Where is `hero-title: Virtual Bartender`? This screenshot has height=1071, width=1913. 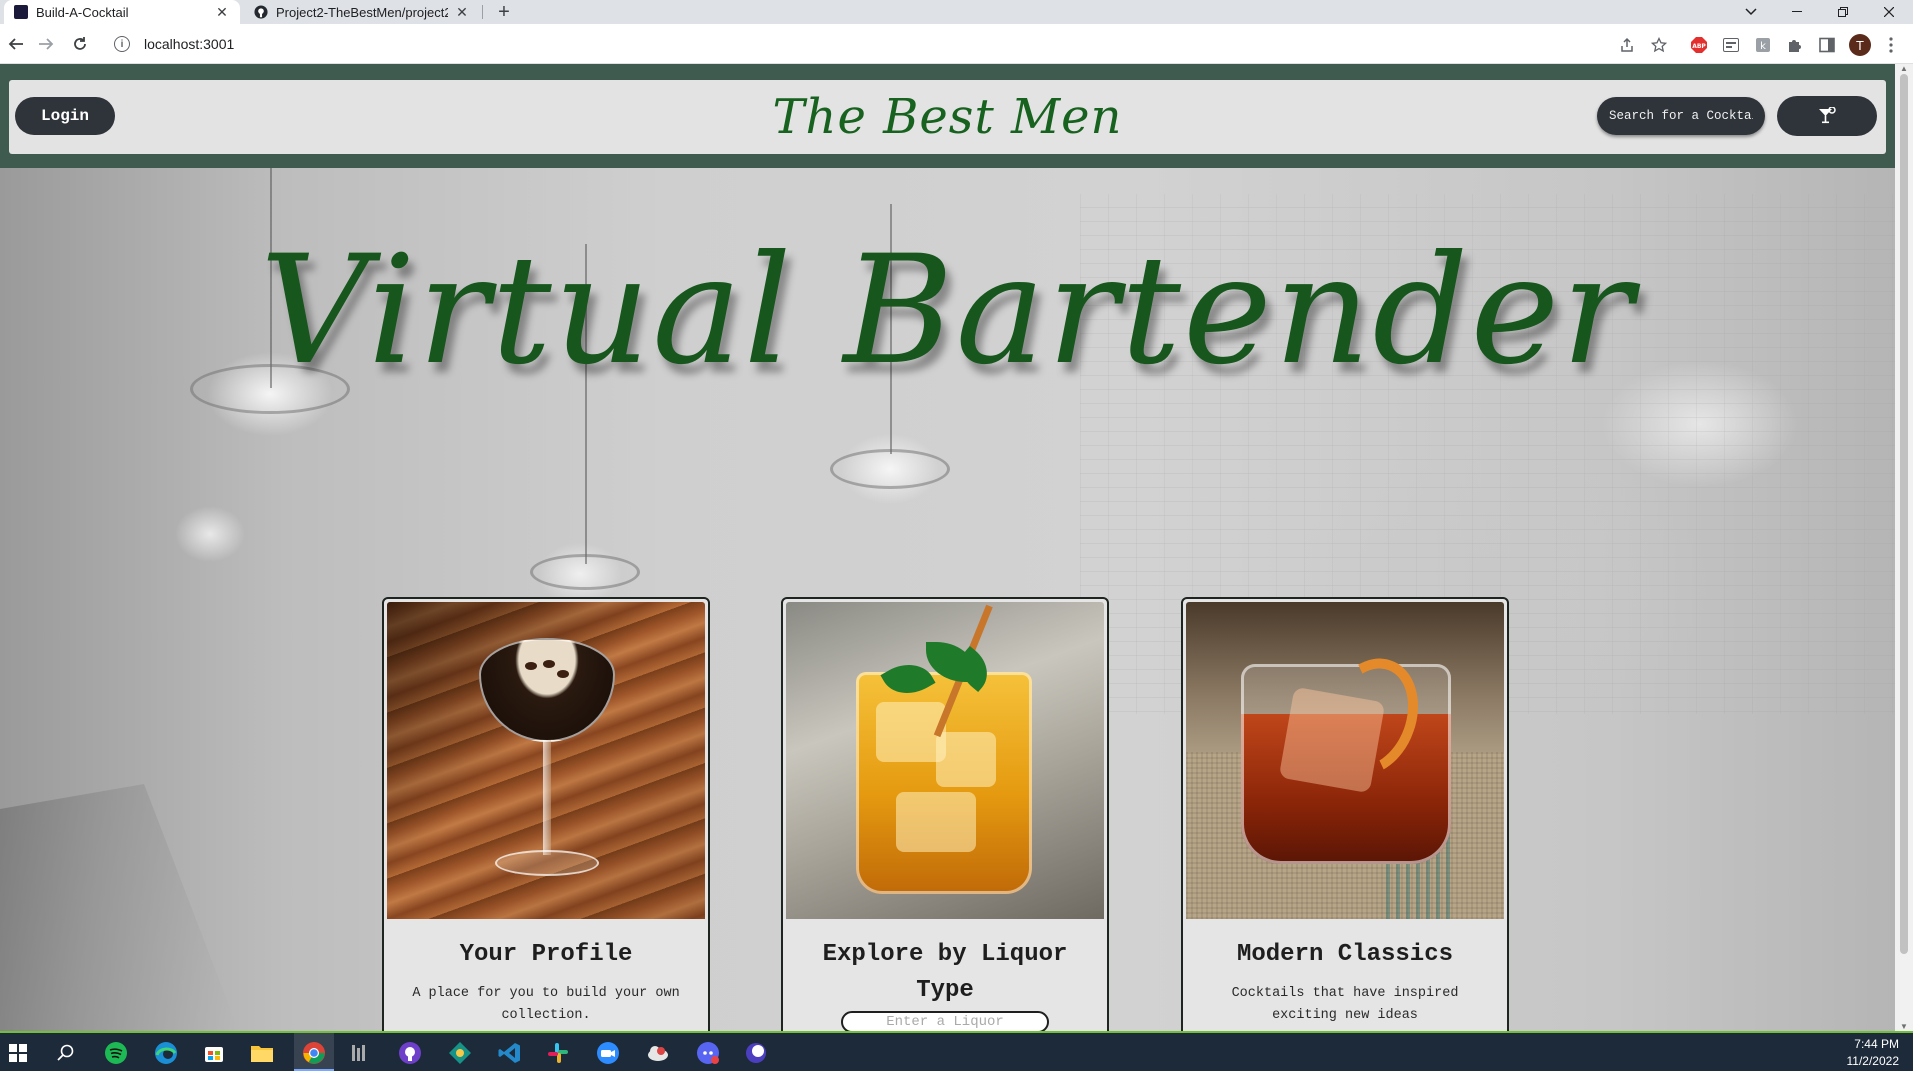
hero-title: Virtual Bartender is located at coordinates (947, 311).